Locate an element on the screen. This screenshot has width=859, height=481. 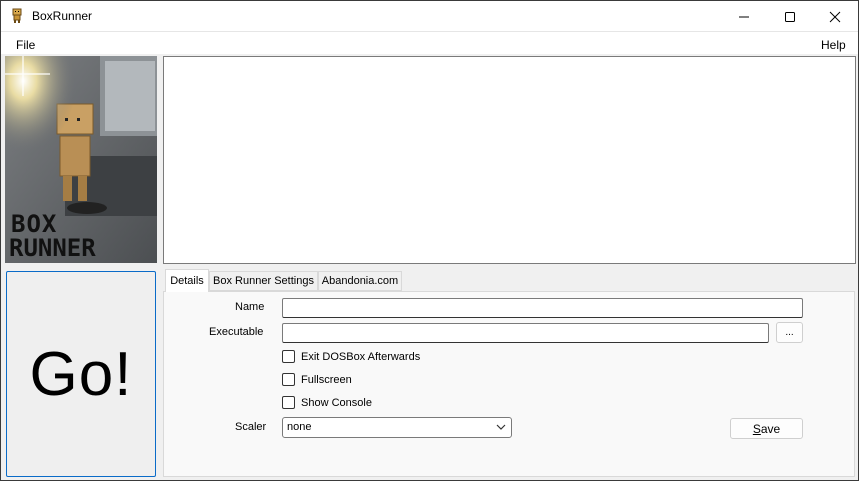
show-console-checkbox: Show Console is located at coordinates (327, 402).